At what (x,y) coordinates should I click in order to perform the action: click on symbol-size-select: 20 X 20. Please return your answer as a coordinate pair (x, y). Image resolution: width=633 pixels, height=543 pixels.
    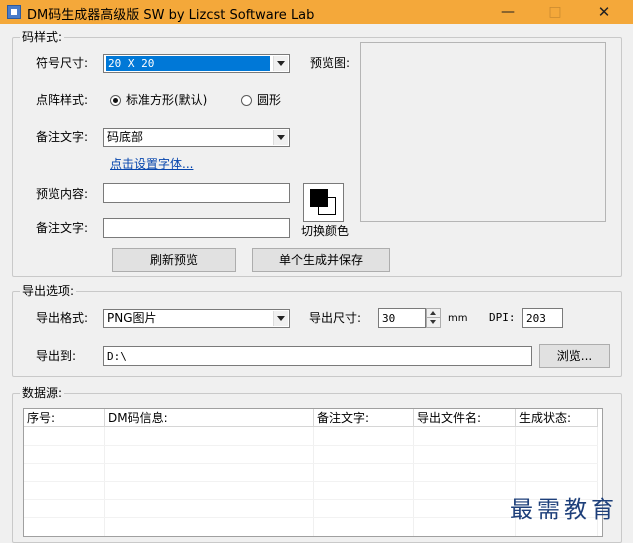
    Looking at the image, I should click on (196, 63).